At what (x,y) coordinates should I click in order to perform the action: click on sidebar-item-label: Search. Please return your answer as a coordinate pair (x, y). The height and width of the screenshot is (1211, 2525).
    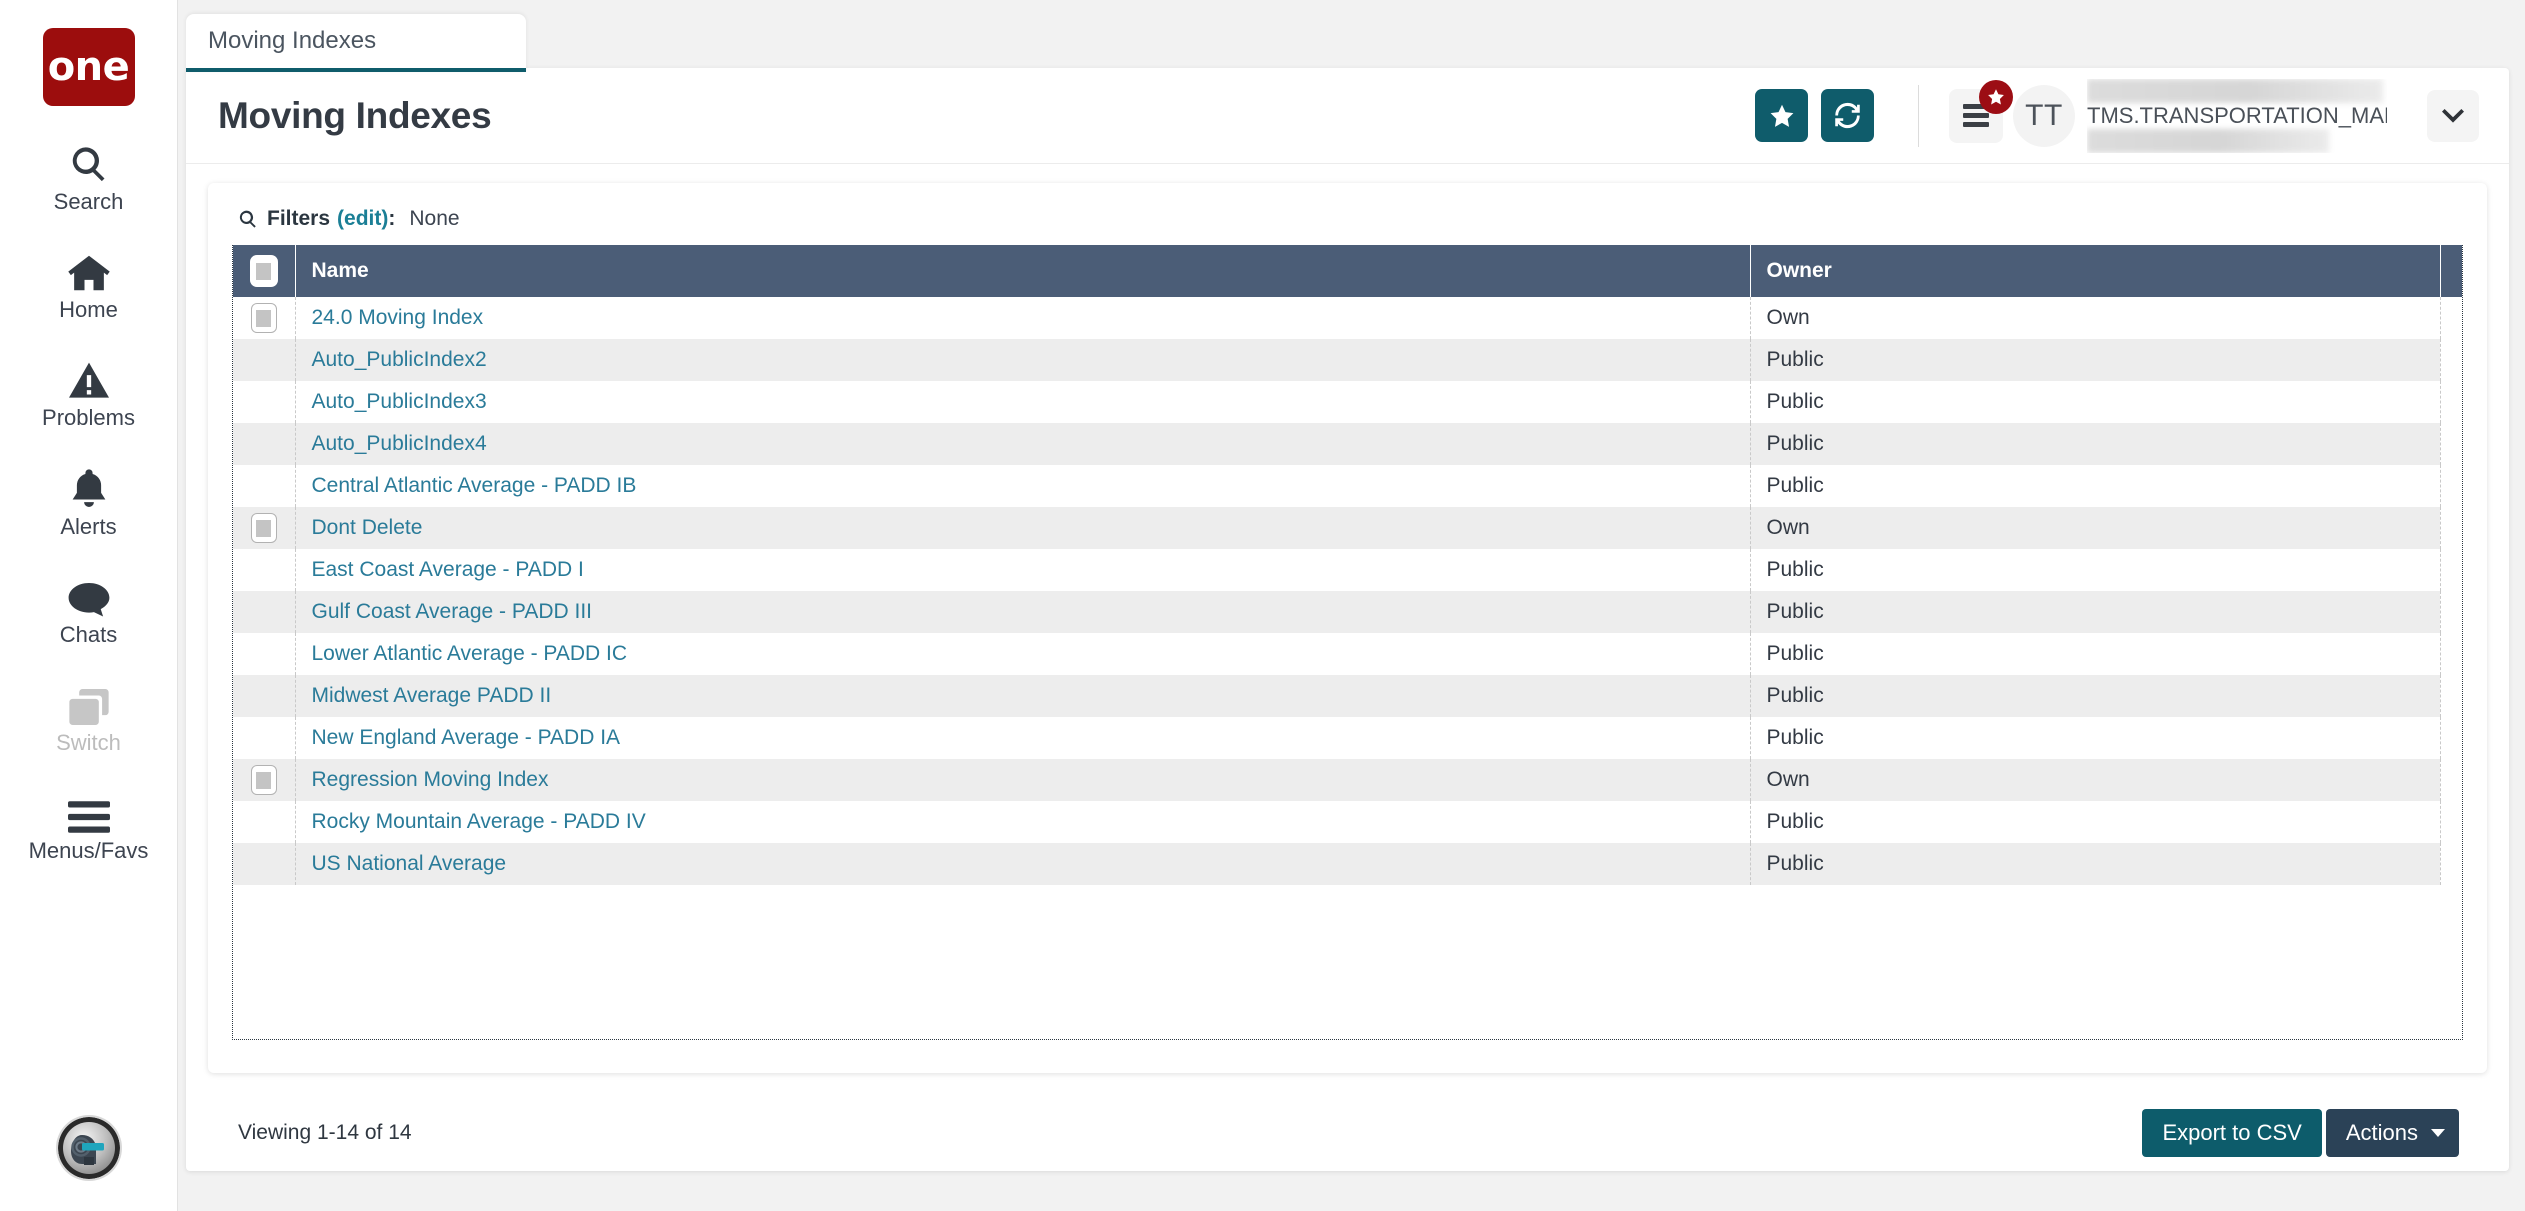
    Looking at the image, I should click on (88, 201).